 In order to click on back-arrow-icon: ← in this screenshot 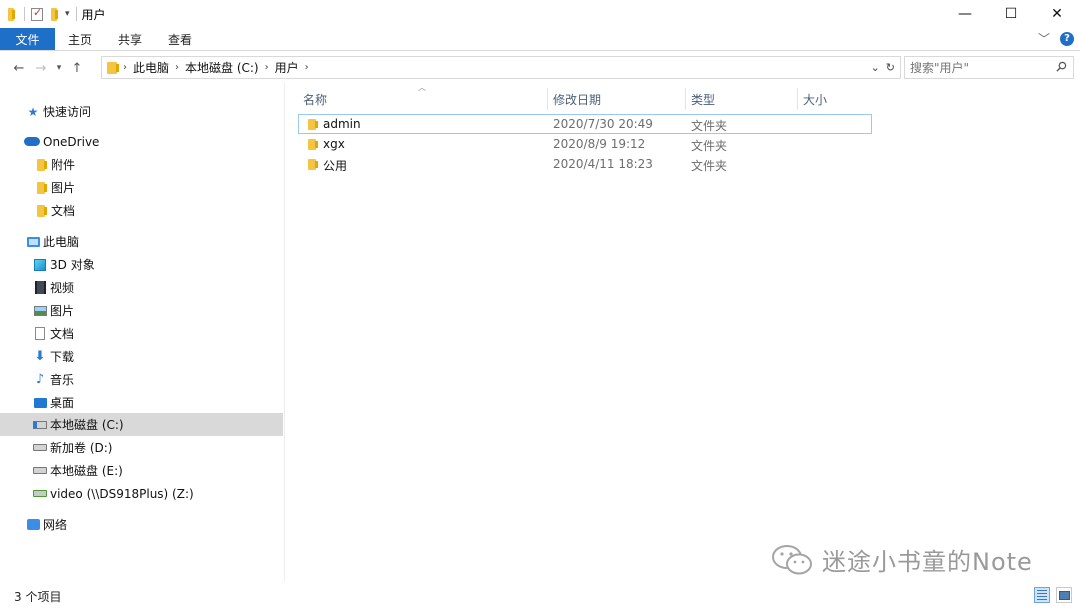, I will do `click(19, 68)`.